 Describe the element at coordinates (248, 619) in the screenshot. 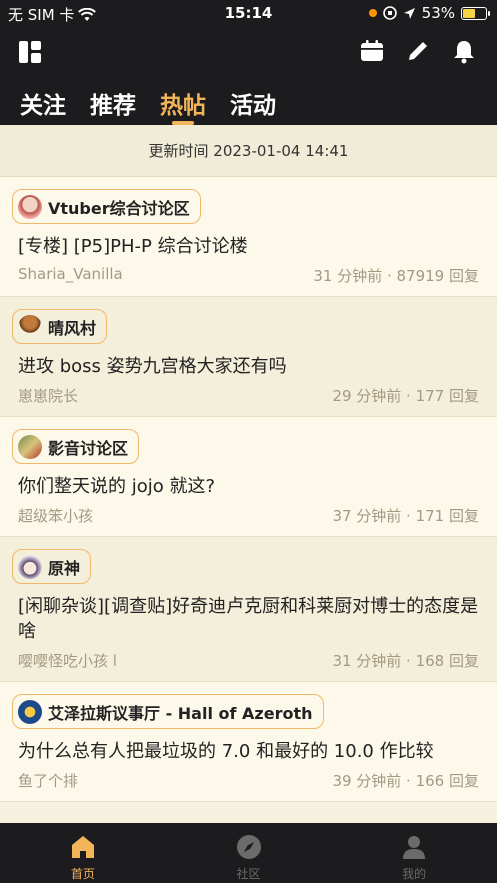

I see `post-title: [闲聊杂谈][调查贴]好奇迪卢克厨和科莱厨对博士的态度是啥` at that location.